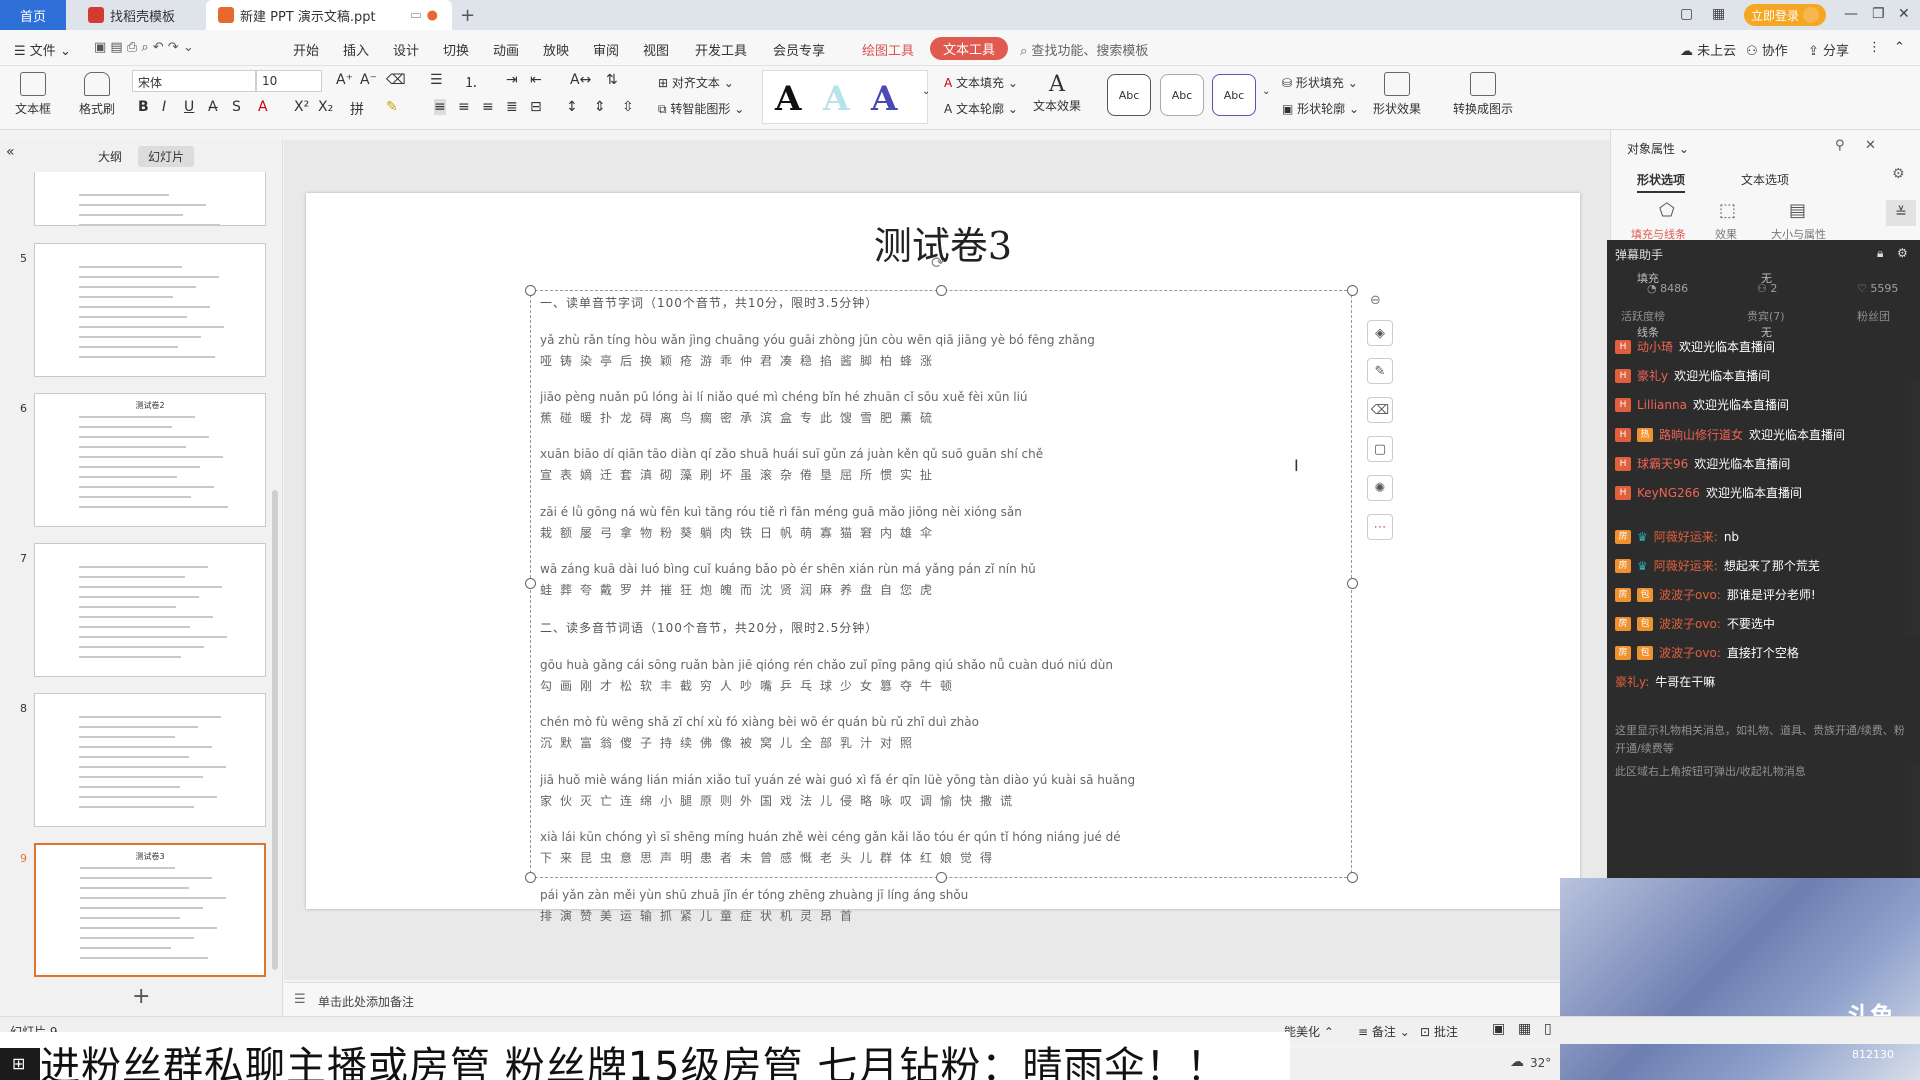 The height and width of the screenshot is (1080, 1920). What do you see at coordinates (1380, 410) in the screenshot?
I see `eraser-icon: ⌫` at bounding box center [1380, 410].